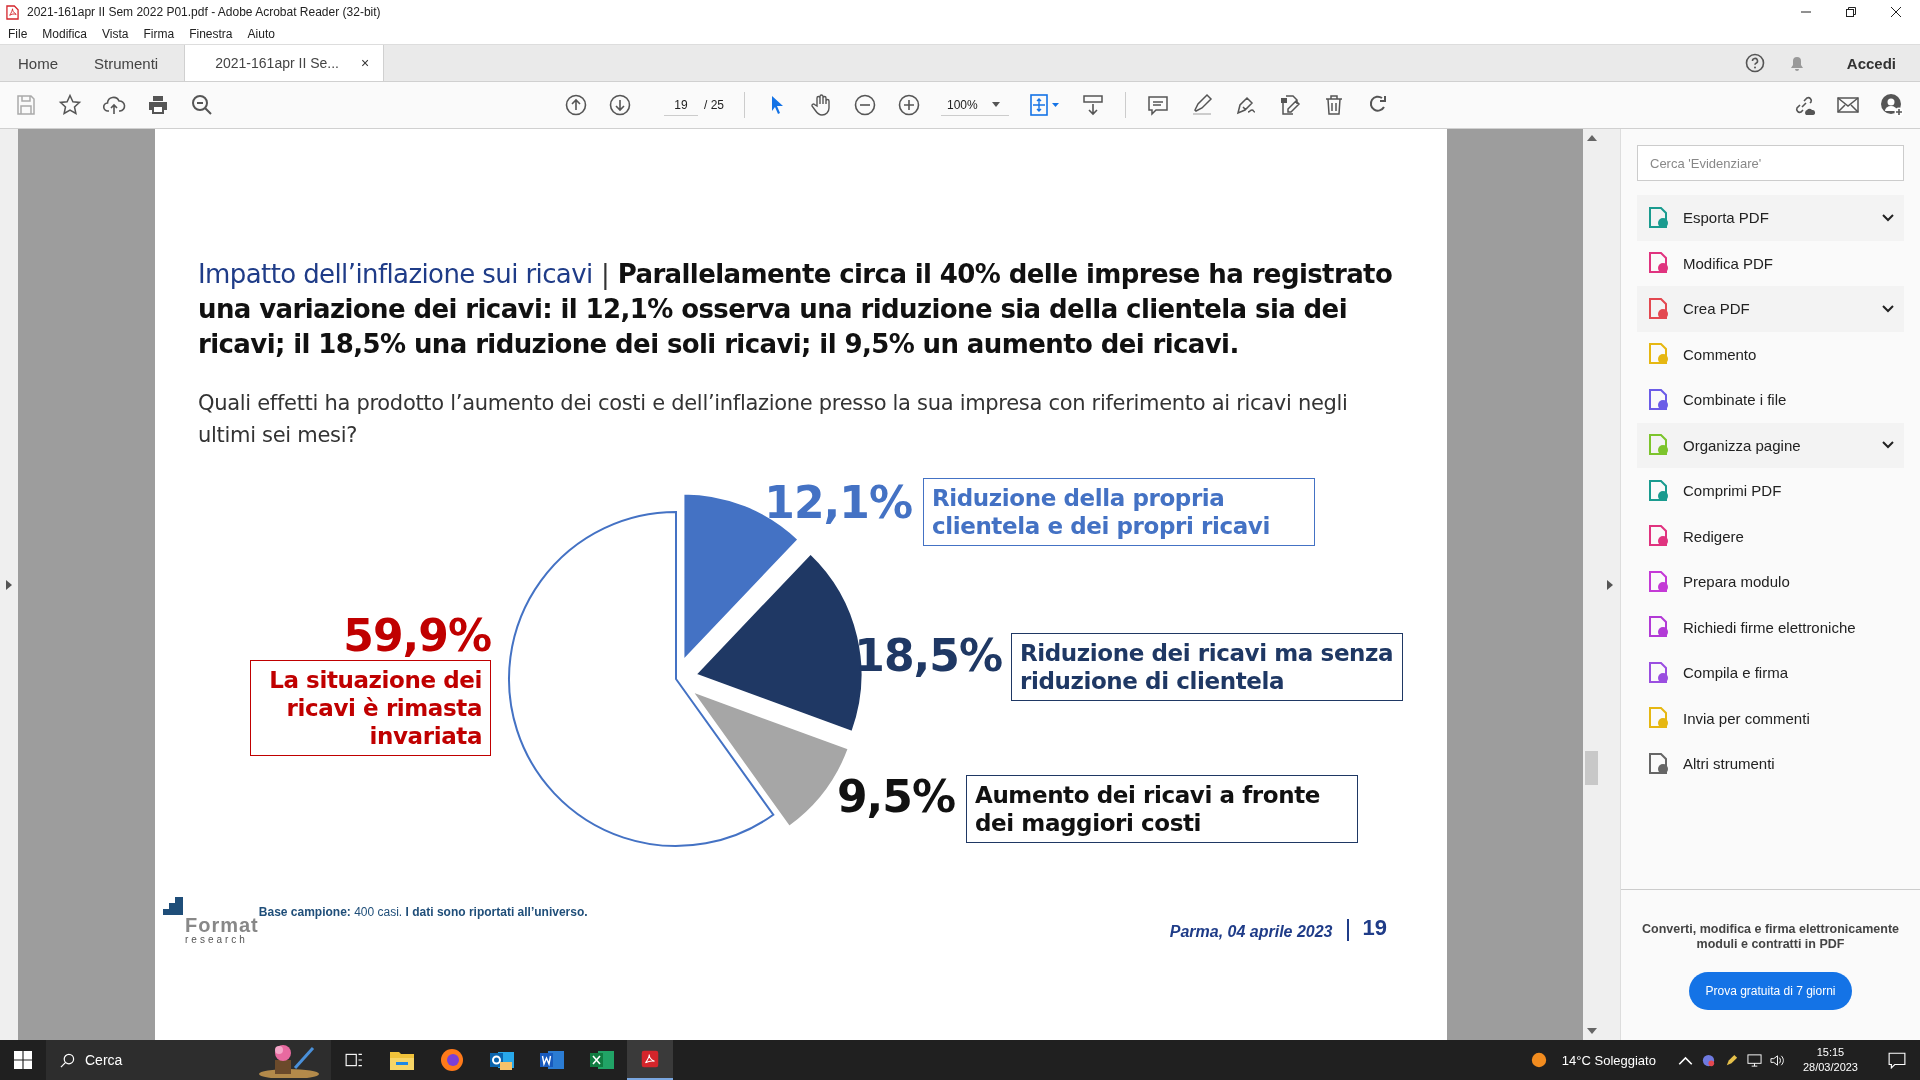 The width and height of the screenshot is (1920, 1080). What do you see at coordinates (837, 503) in the screenshot?
I see `percentage-label: 12,1%` at bounding box center [837, 503].